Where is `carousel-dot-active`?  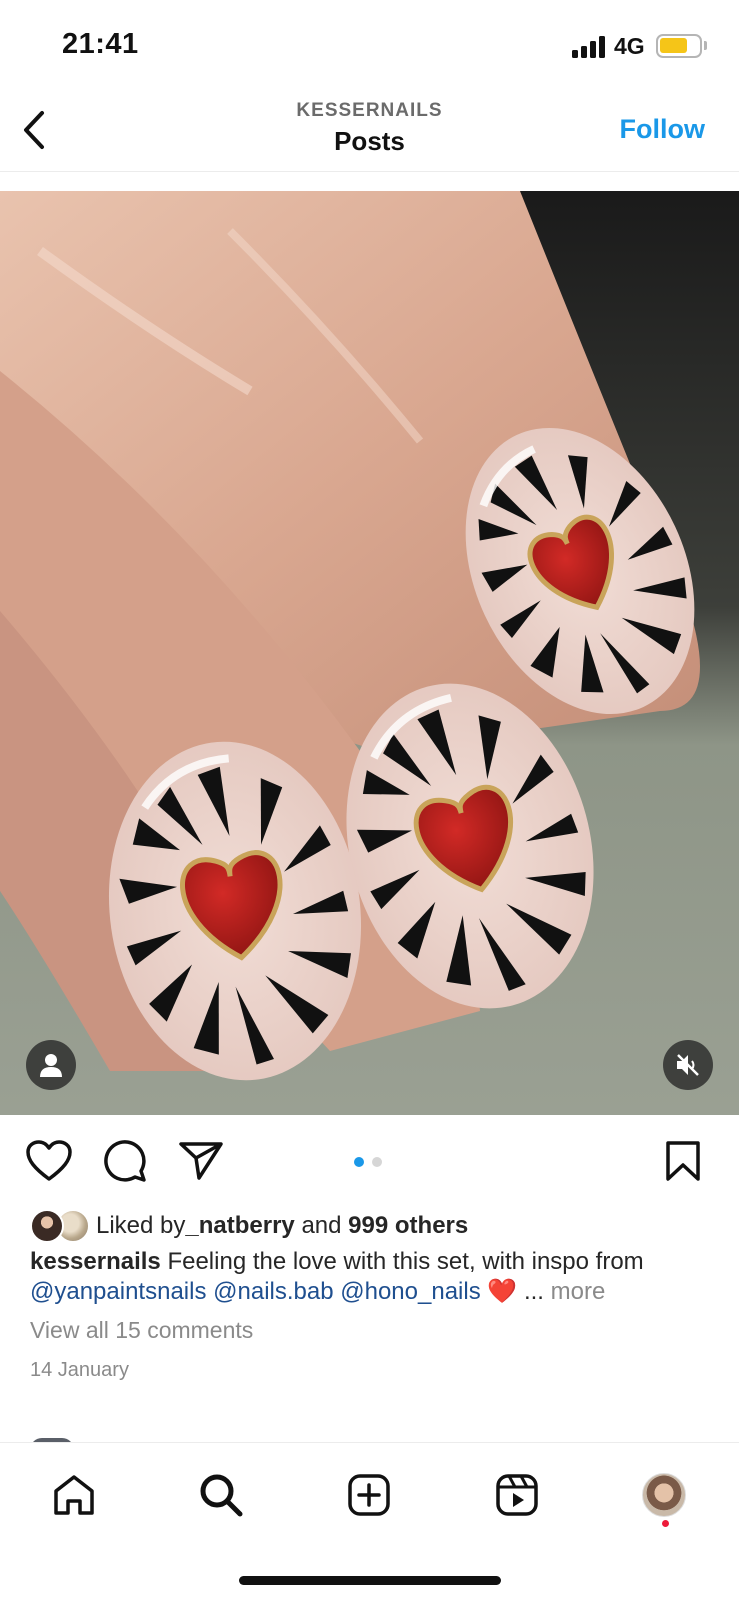 carousel-dot-active is located at coordinates (359, 1162).